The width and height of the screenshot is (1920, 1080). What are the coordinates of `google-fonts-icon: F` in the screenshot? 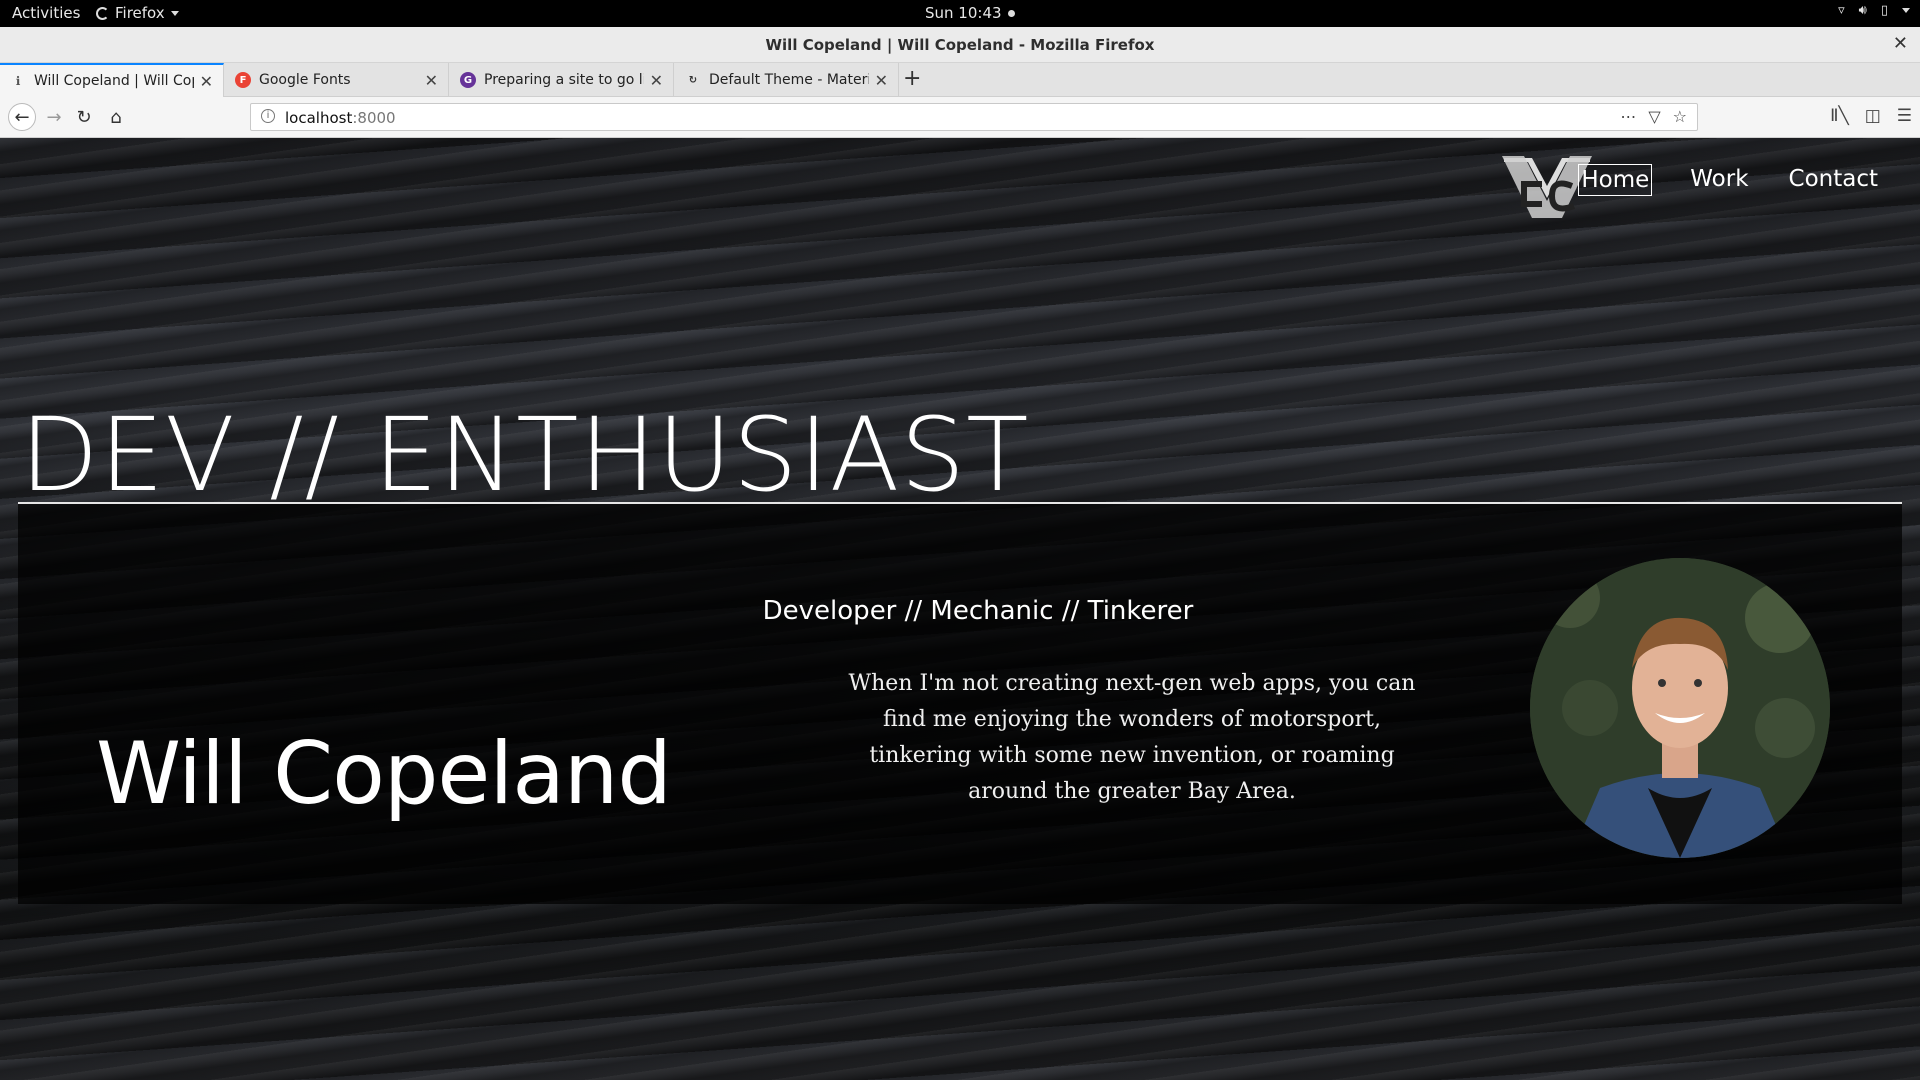 It's located at (243, 80).